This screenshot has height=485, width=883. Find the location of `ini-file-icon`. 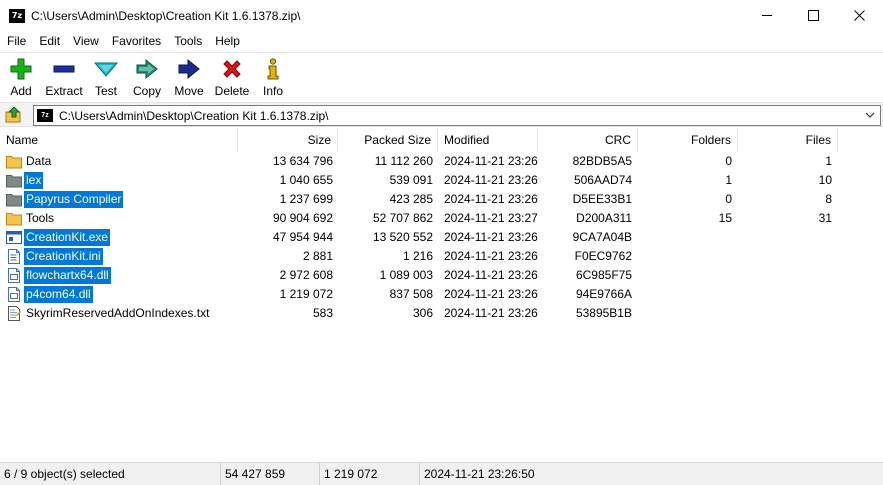

ini-file-icon is located at coordinates (14, 256).